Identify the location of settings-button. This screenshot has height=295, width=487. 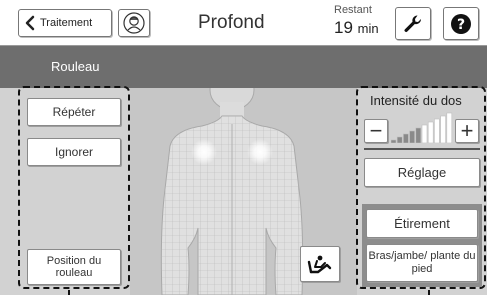
(413, 23).